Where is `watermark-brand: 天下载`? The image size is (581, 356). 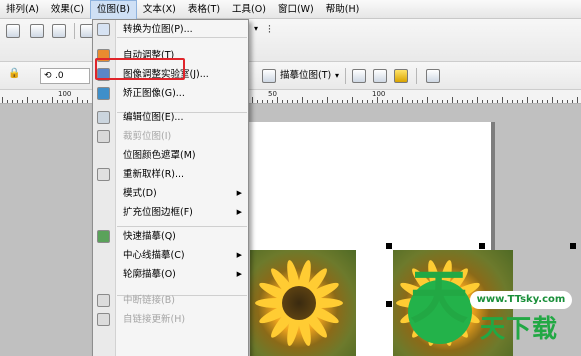 watermark-brand: 天下载 is located at coordinates (519, 328).